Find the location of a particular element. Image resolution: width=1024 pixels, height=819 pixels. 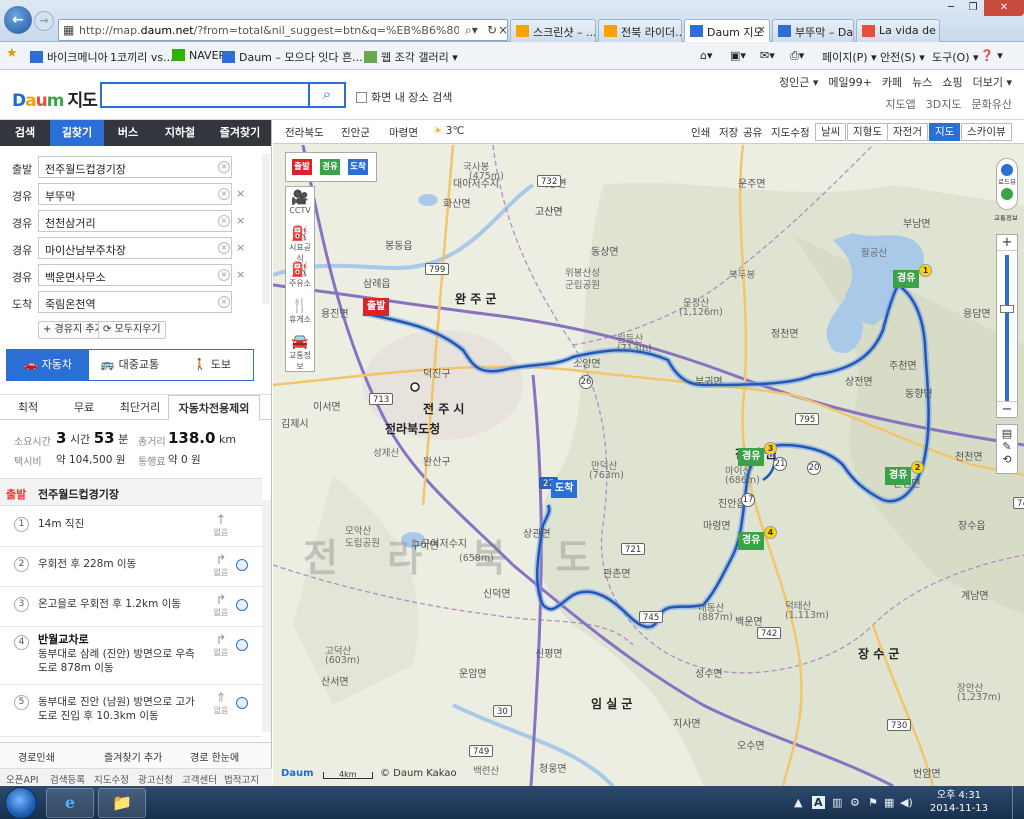

top-link: 메일99+ is located at coordinates (849, 82).